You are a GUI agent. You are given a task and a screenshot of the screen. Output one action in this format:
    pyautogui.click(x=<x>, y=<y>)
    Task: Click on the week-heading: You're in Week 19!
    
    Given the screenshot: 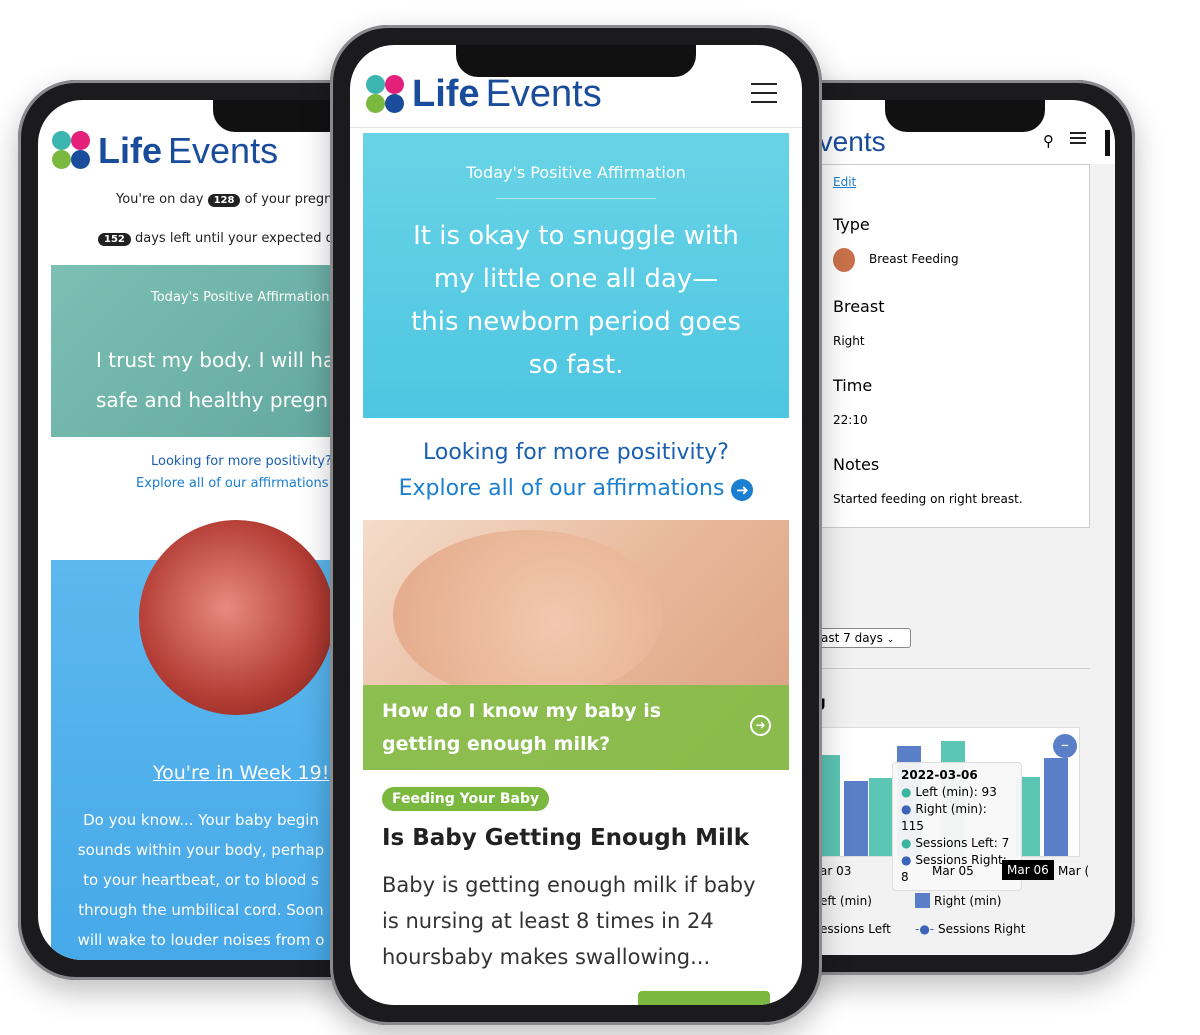 What is the action you would take?
    pyautogui.click(x=241, y=773)
    